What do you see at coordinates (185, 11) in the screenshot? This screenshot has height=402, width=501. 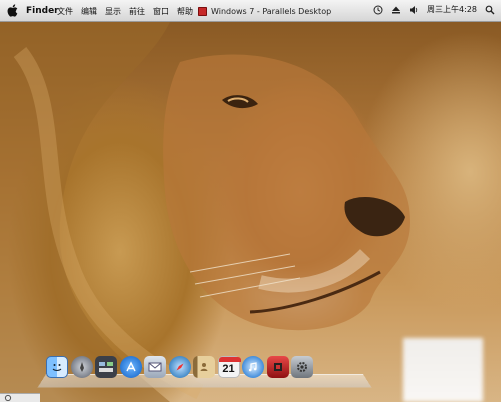 I see `menu-help: 帮助` at bounding box center [185, 11].